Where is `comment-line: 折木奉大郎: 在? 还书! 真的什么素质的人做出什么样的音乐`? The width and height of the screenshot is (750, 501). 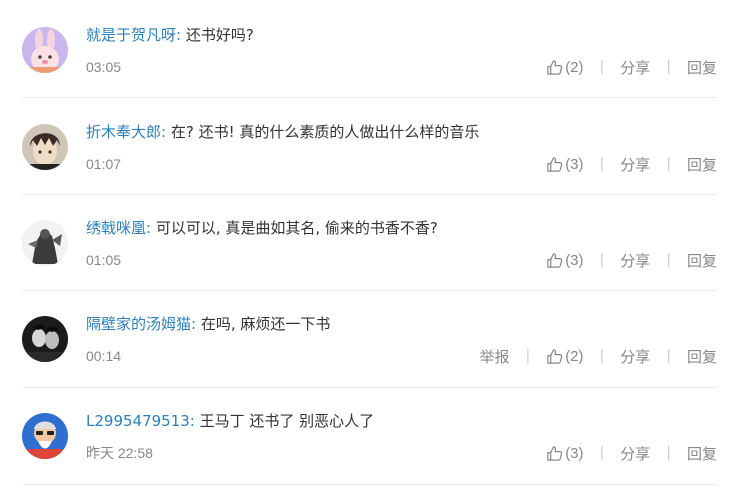
comment-line: 折木奉大郎: 在? 还书! 真的什么素质的人做出什么样的音乐 is located at coordinates (282, 132).